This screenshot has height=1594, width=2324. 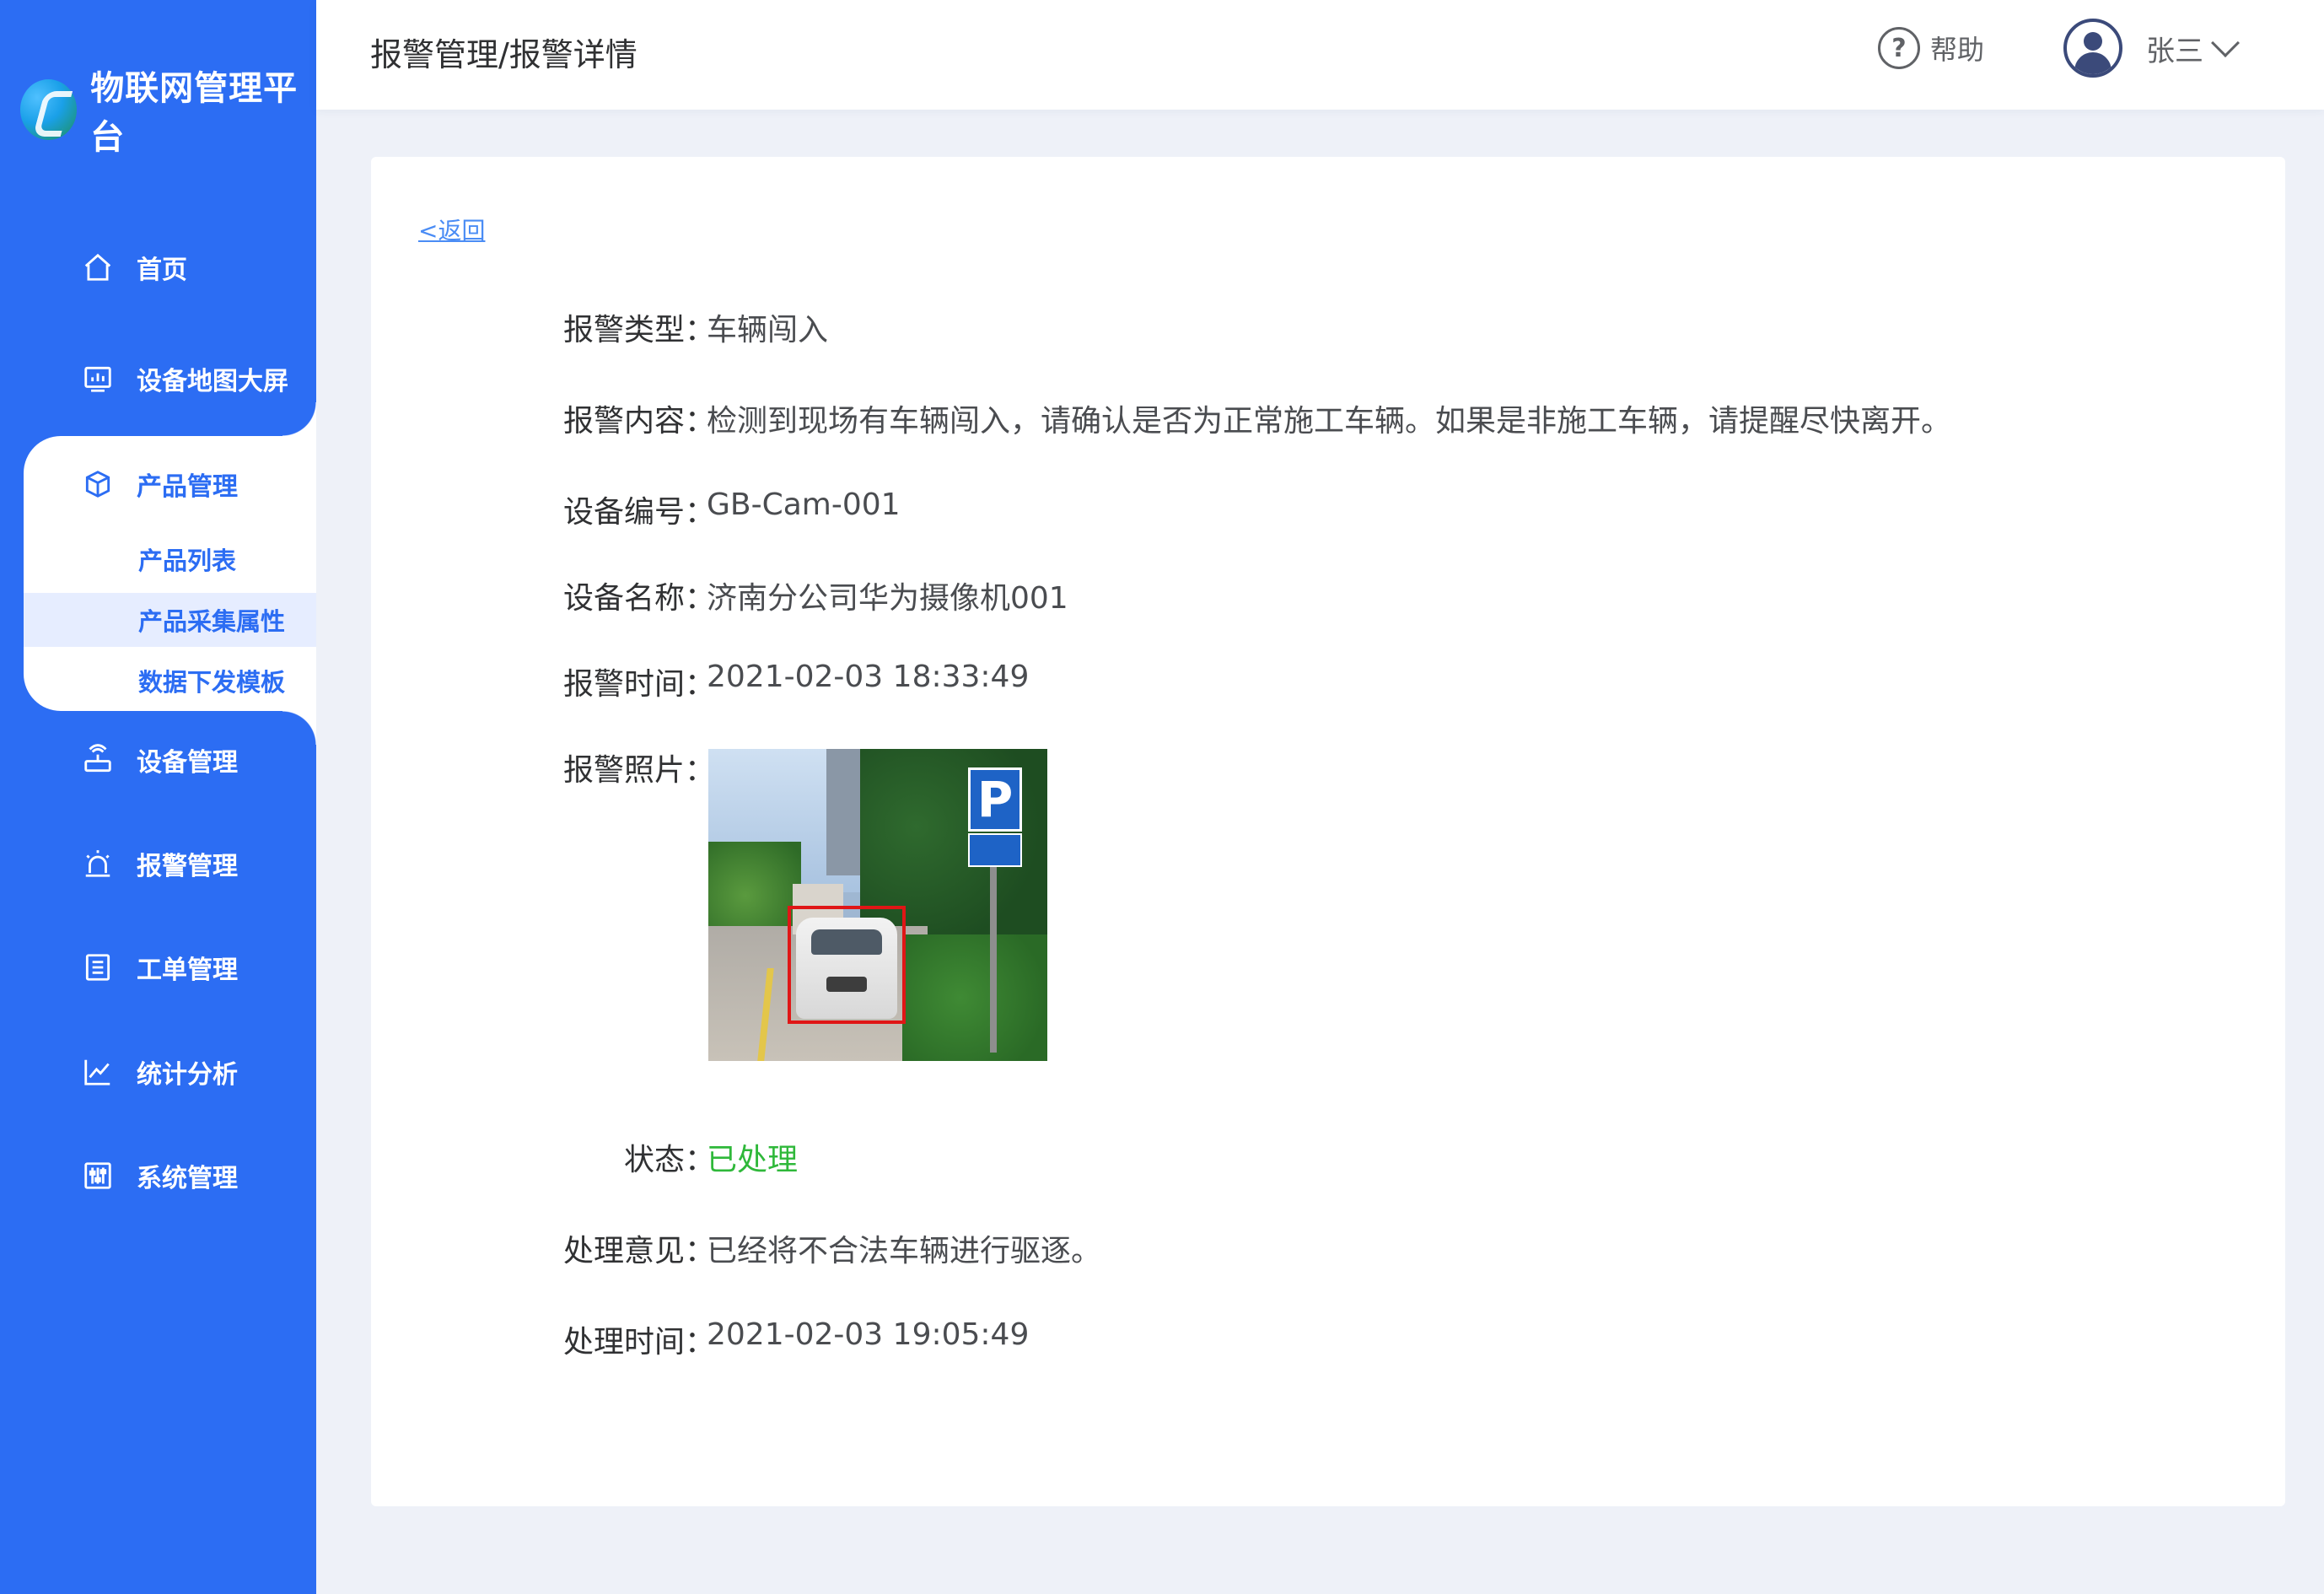 What do you see at coordinates (162, 270) in the screenshot?
I see `sidebar-item-label: 首页` at bounding box center [162, 270].